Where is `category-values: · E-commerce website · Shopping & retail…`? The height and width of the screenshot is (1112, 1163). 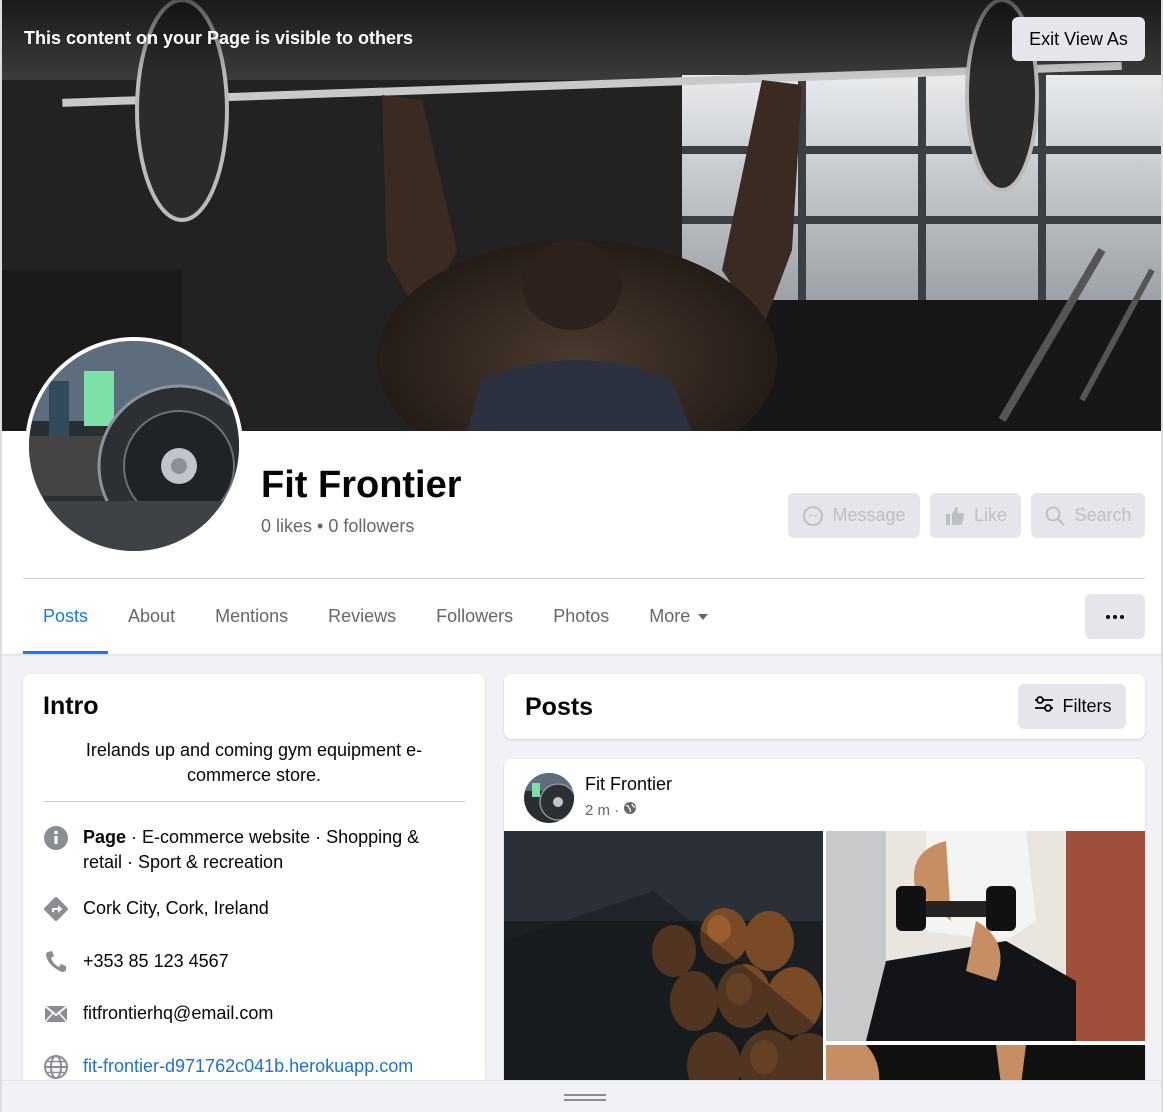
category-values: · E-commerce website · Shopping & retail… is located at coordinates (251, 849).